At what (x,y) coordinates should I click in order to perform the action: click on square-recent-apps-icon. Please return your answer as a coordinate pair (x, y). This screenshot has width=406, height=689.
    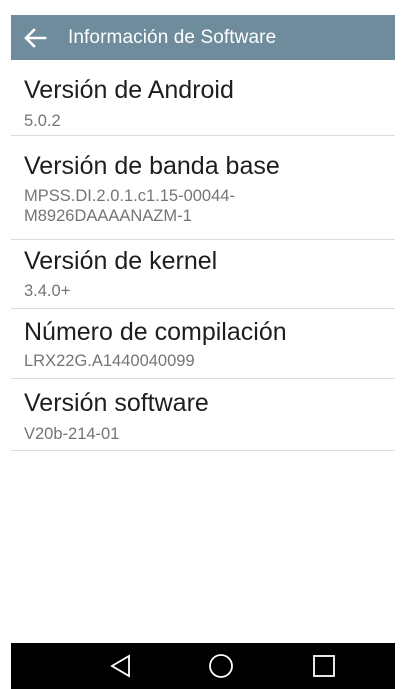
    Looking at the image, I should click on (324, 666).